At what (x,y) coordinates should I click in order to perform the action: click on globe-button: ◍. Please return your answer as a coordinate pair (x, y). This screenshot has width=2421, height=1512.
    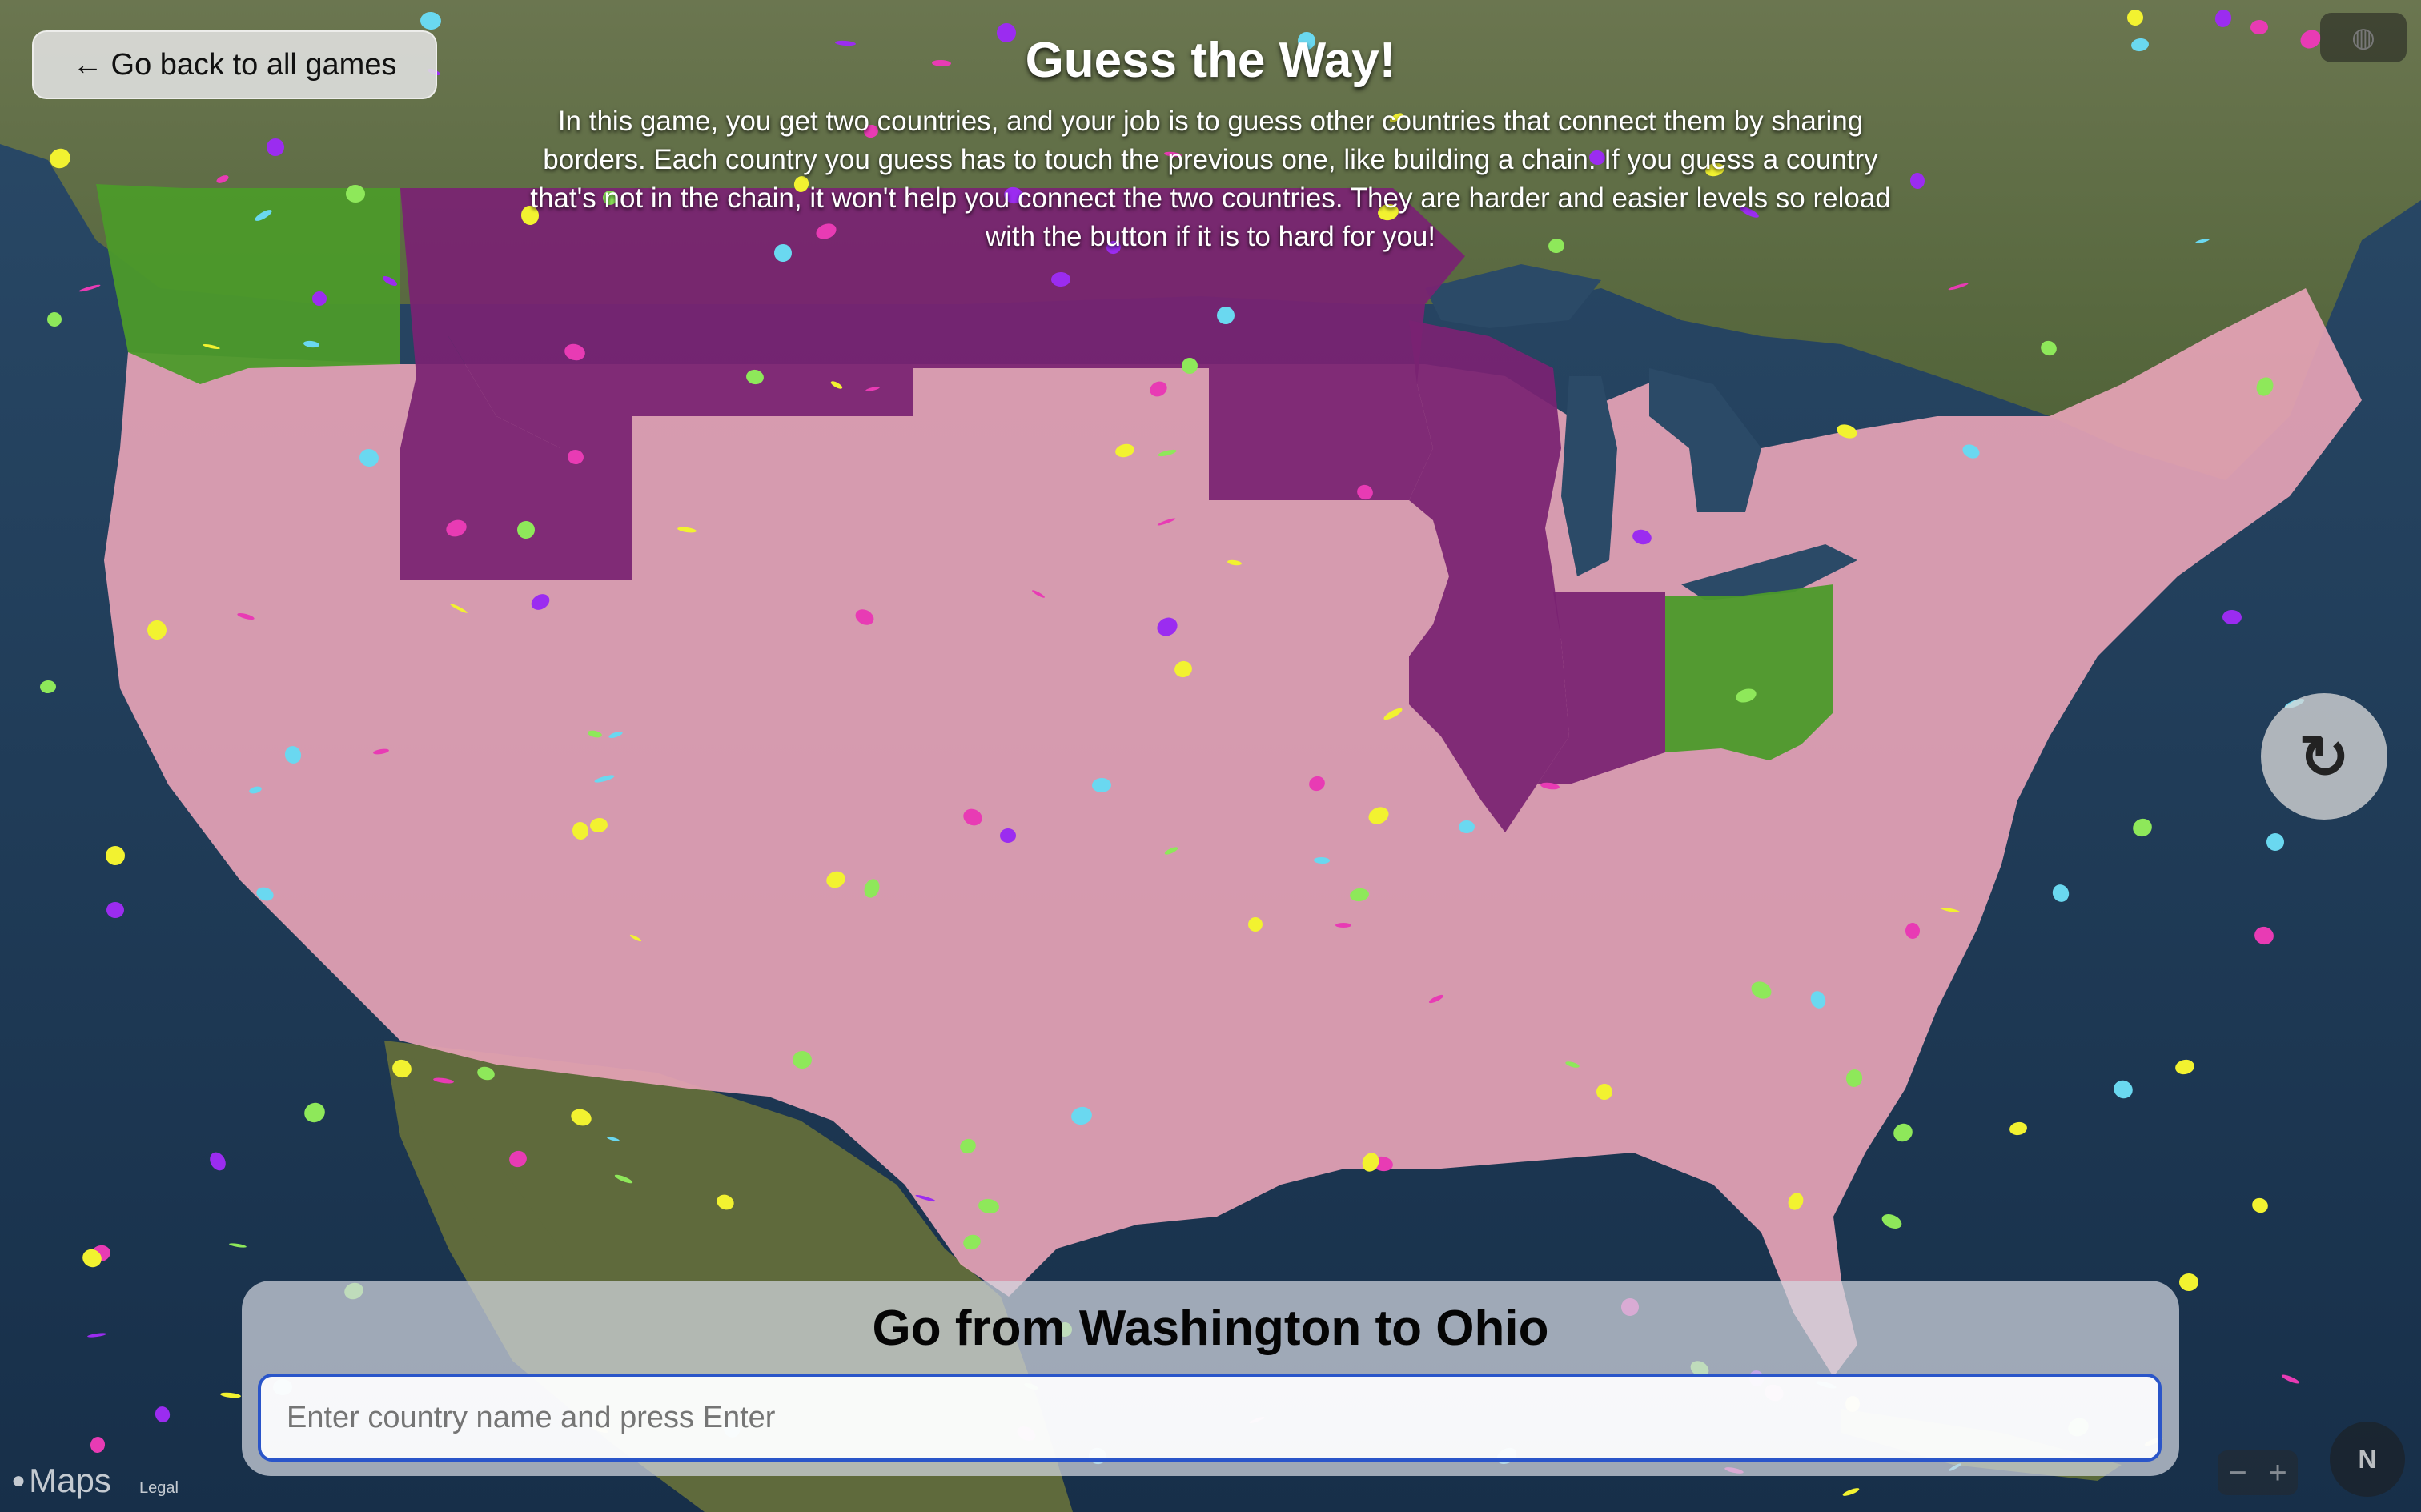
    Looking at the image, I should click on (2363, 38).